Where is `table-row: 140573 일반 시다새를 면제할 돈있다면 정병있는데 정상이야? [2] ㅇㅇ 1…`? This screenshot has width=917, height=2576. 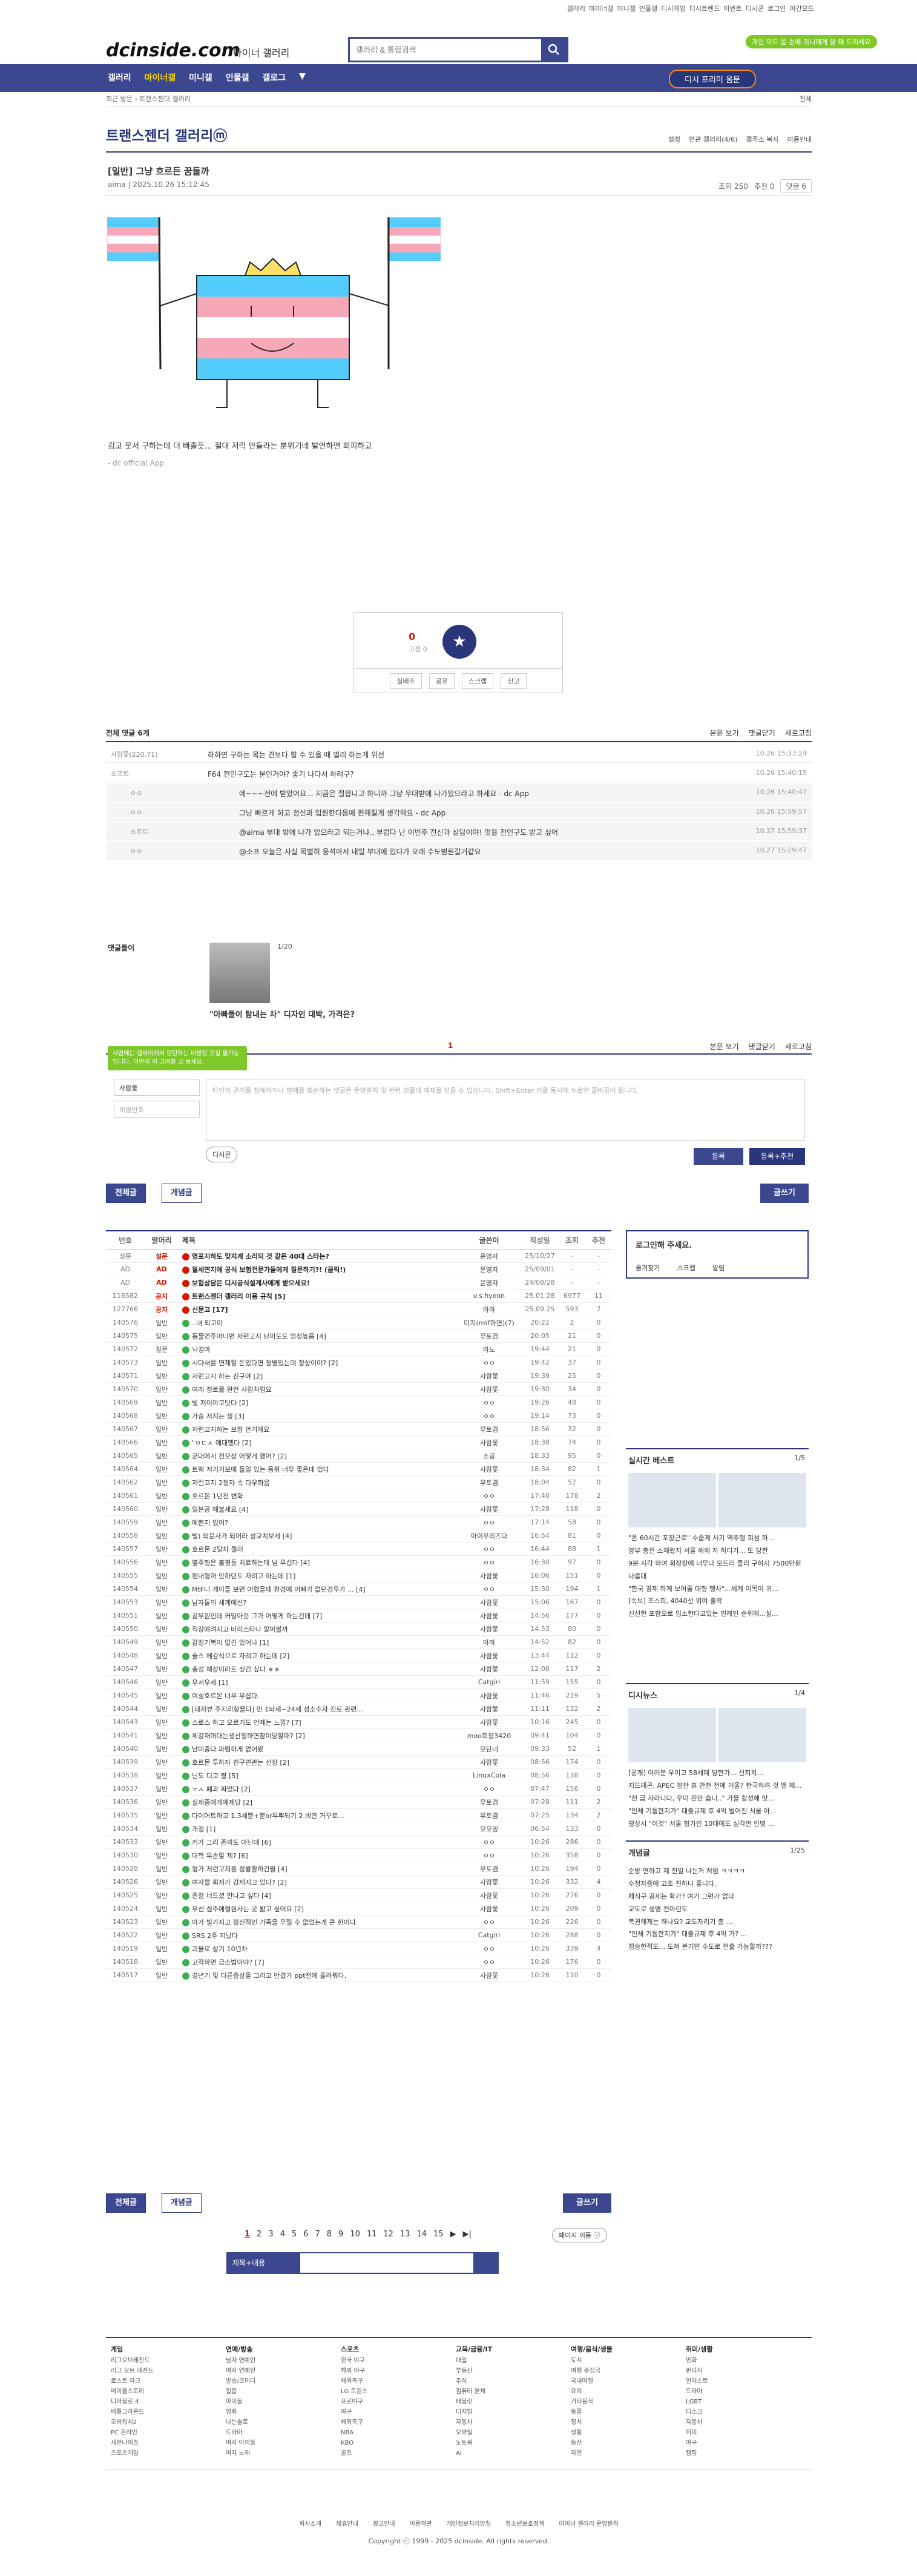
table-row: 140573 일반 시다새를 면제할 돈있다면 정병있는데 정상이야? [2] ㅇㅇ 1… is located at coordinates (358, 1363).